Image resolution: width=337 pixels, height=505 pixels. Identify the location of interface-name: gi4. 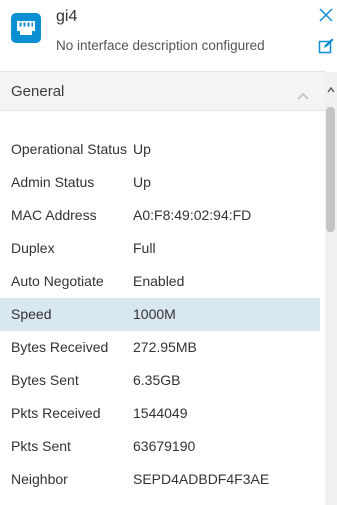
(67, 16).